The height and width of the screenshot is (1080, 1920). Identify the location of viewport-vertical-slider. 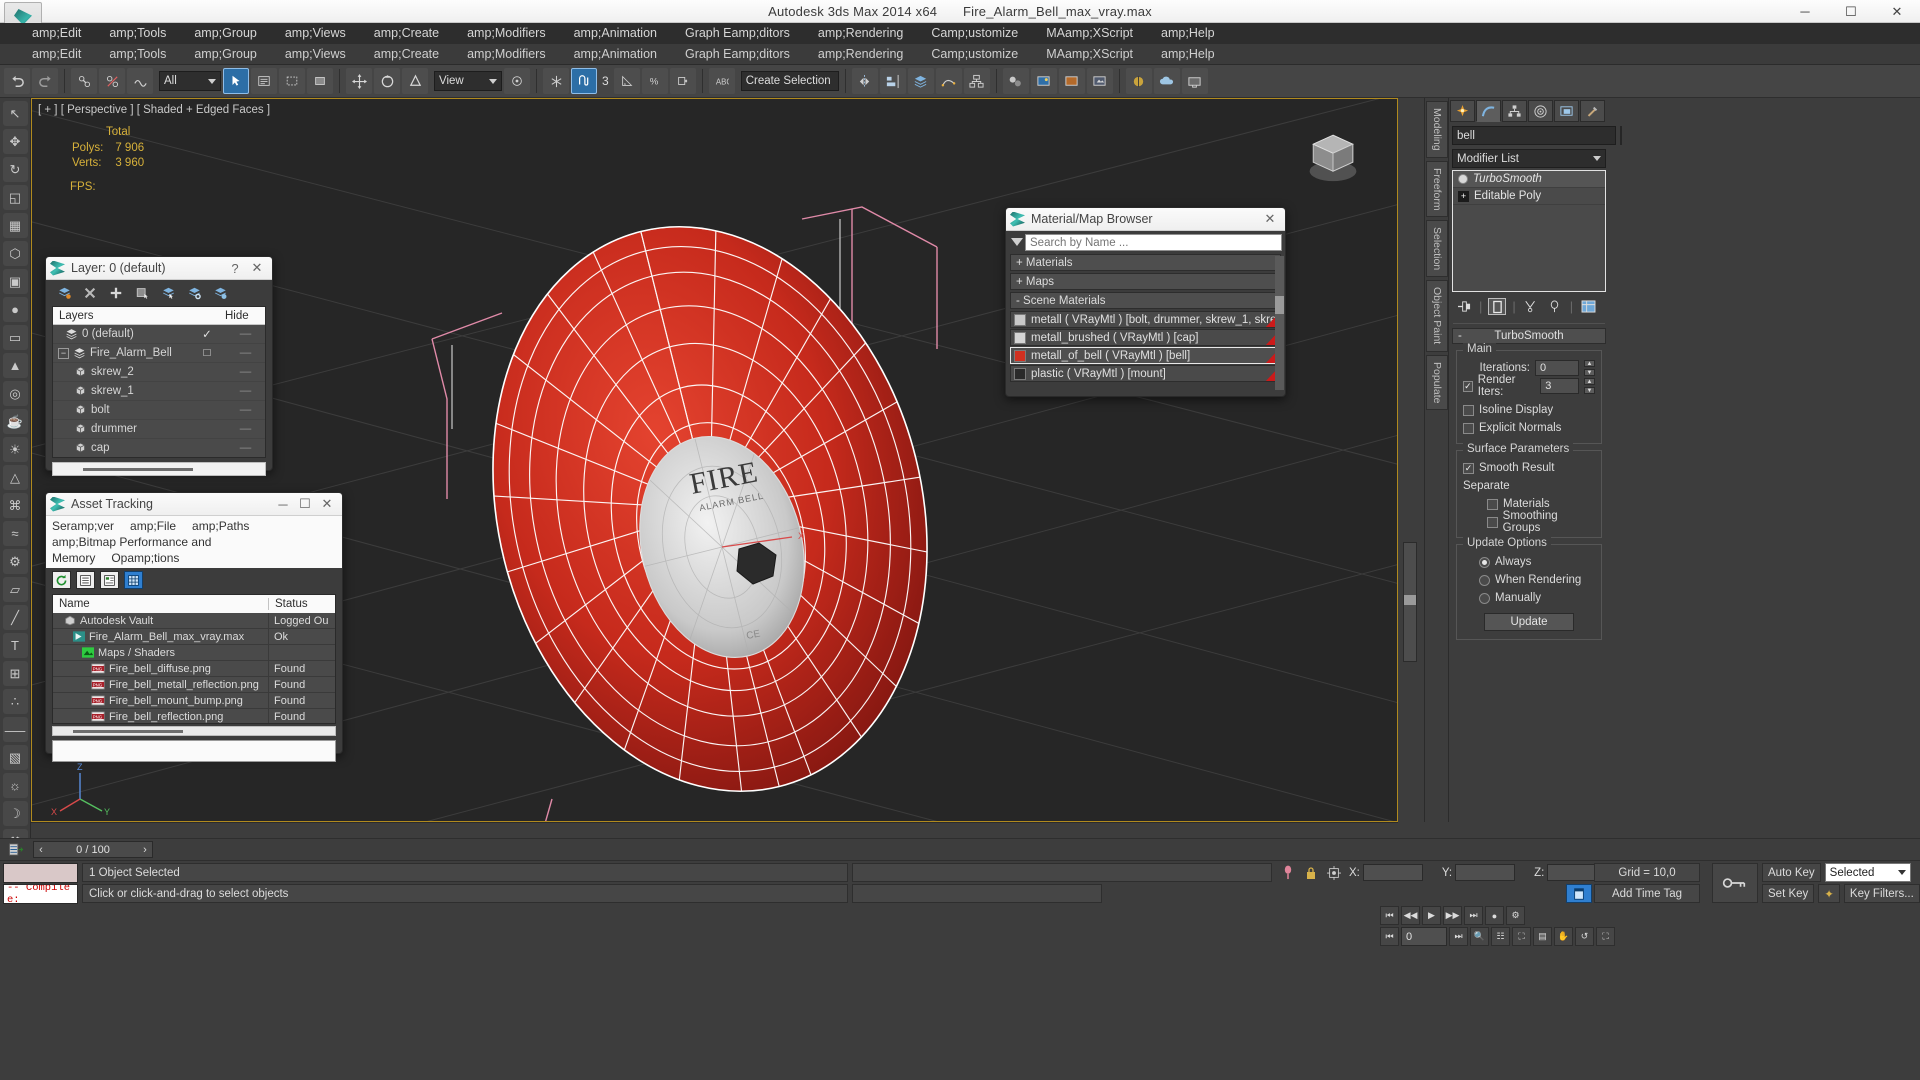
(1410, 602).